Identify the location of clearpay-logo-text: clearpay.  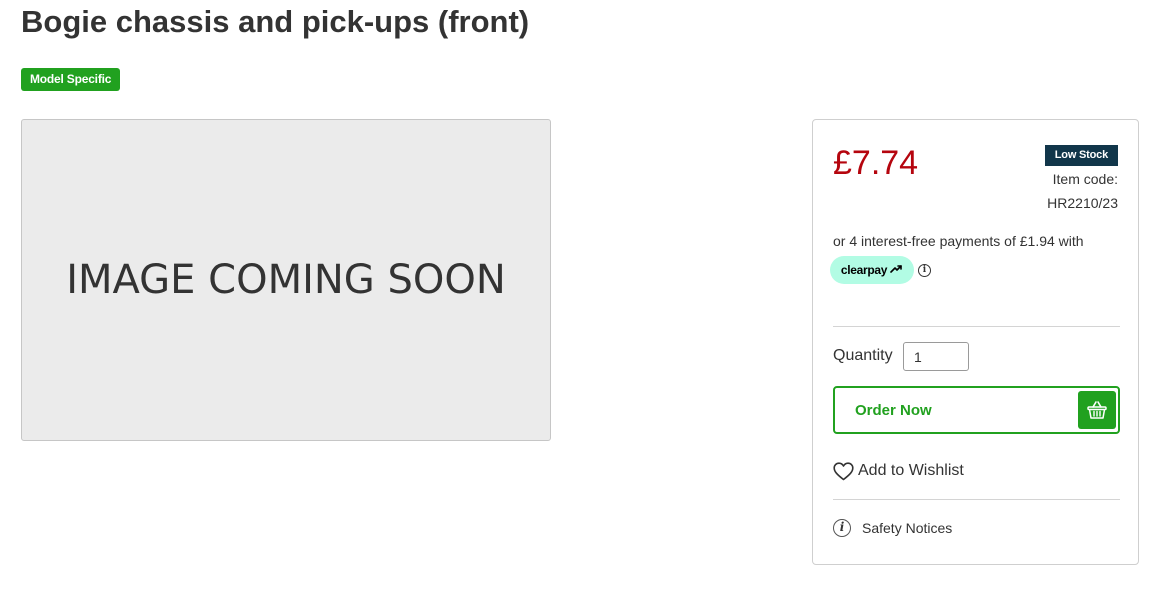
(864, 270).